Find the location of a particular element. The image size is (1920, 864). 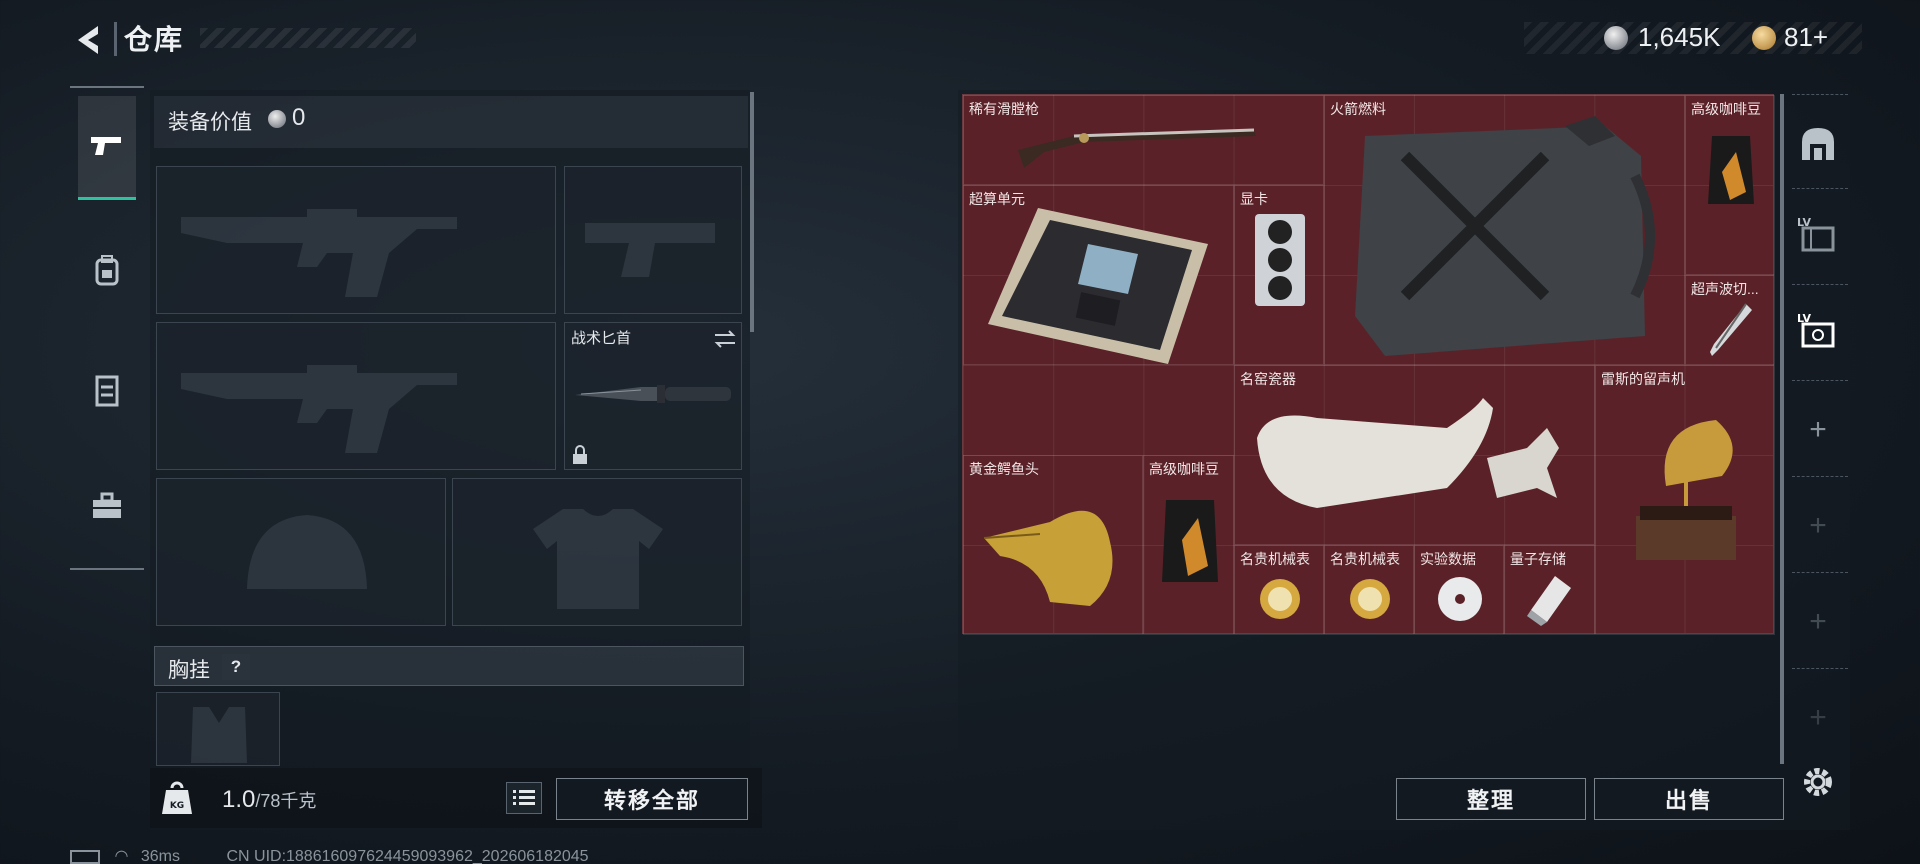

helmet-silhouette-icon is located at coordinates (307, 552).